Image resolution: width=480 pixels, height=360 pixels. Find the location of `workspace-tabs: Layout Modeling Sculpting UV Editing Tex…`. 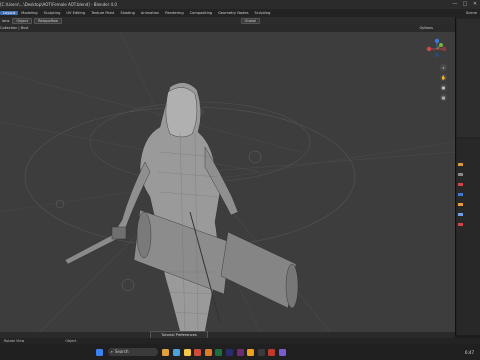

workspace-tabs: Layout Modeling Sculpting UV Editing Tex… is located at coordinates (240, 13).